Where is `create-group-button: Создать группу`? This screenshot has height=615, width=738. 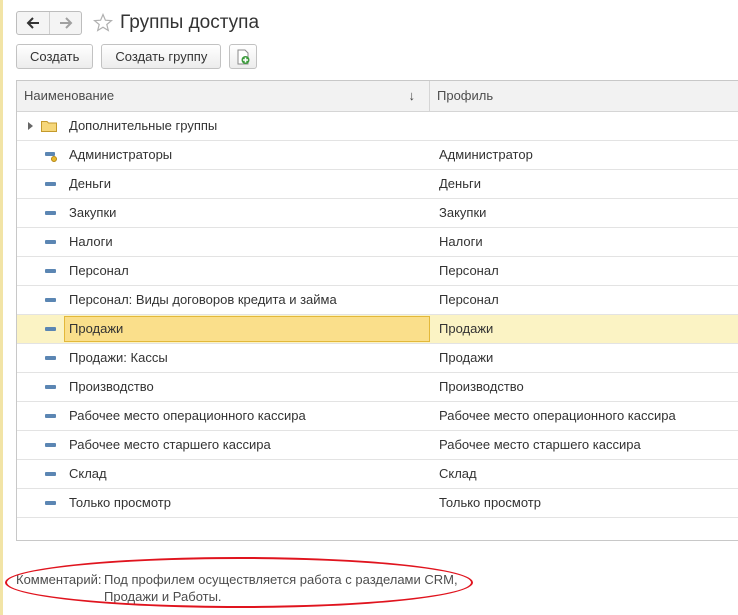 create-group-button: Создать группу is located at coordinates (161, 56).